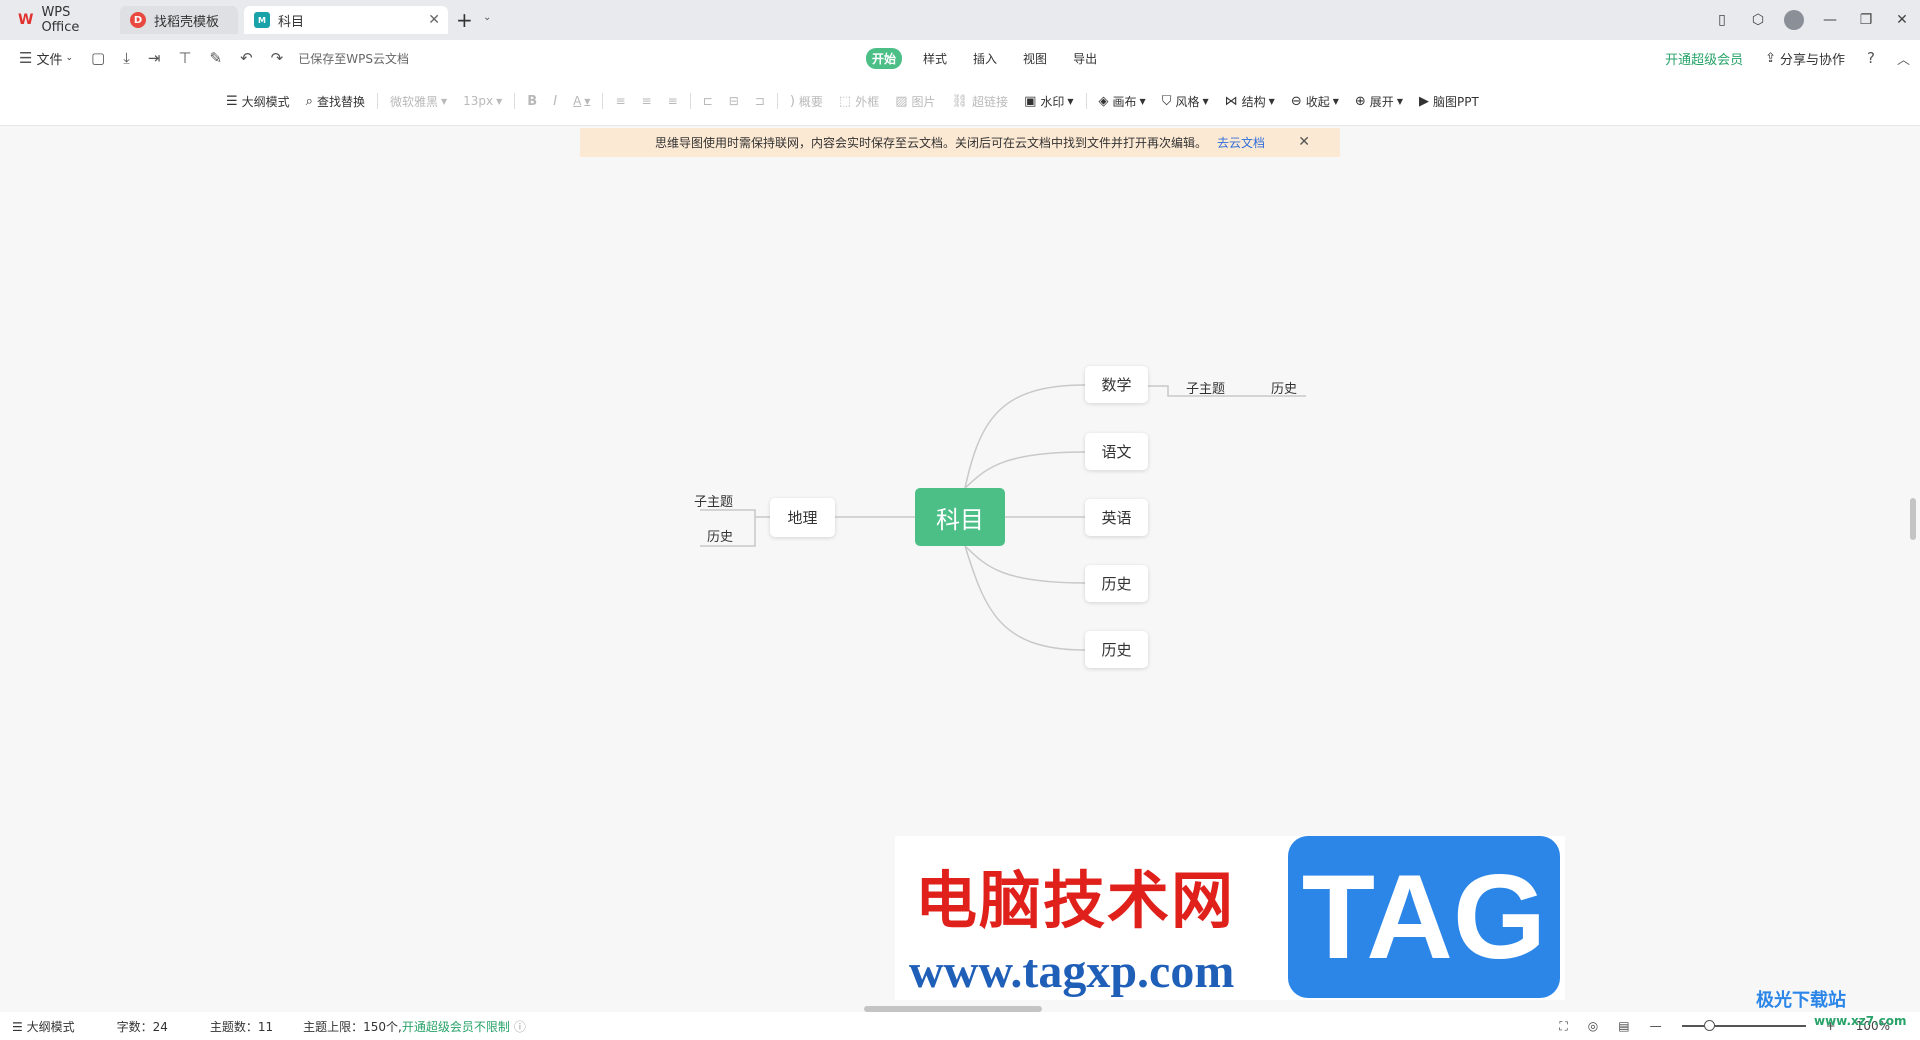 The height and width of the screenshot is (1040, 1920). I want to click on help-icon: ?, so click(1871, 58).